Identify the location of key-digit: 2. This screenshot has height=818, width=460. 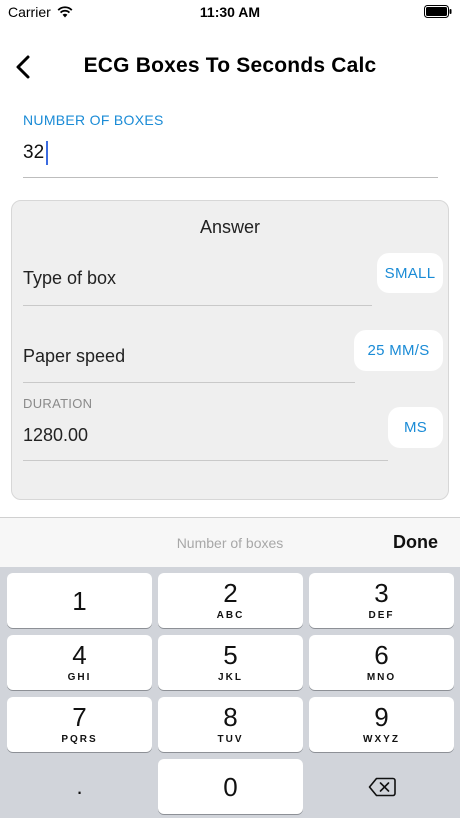
(230, 593).